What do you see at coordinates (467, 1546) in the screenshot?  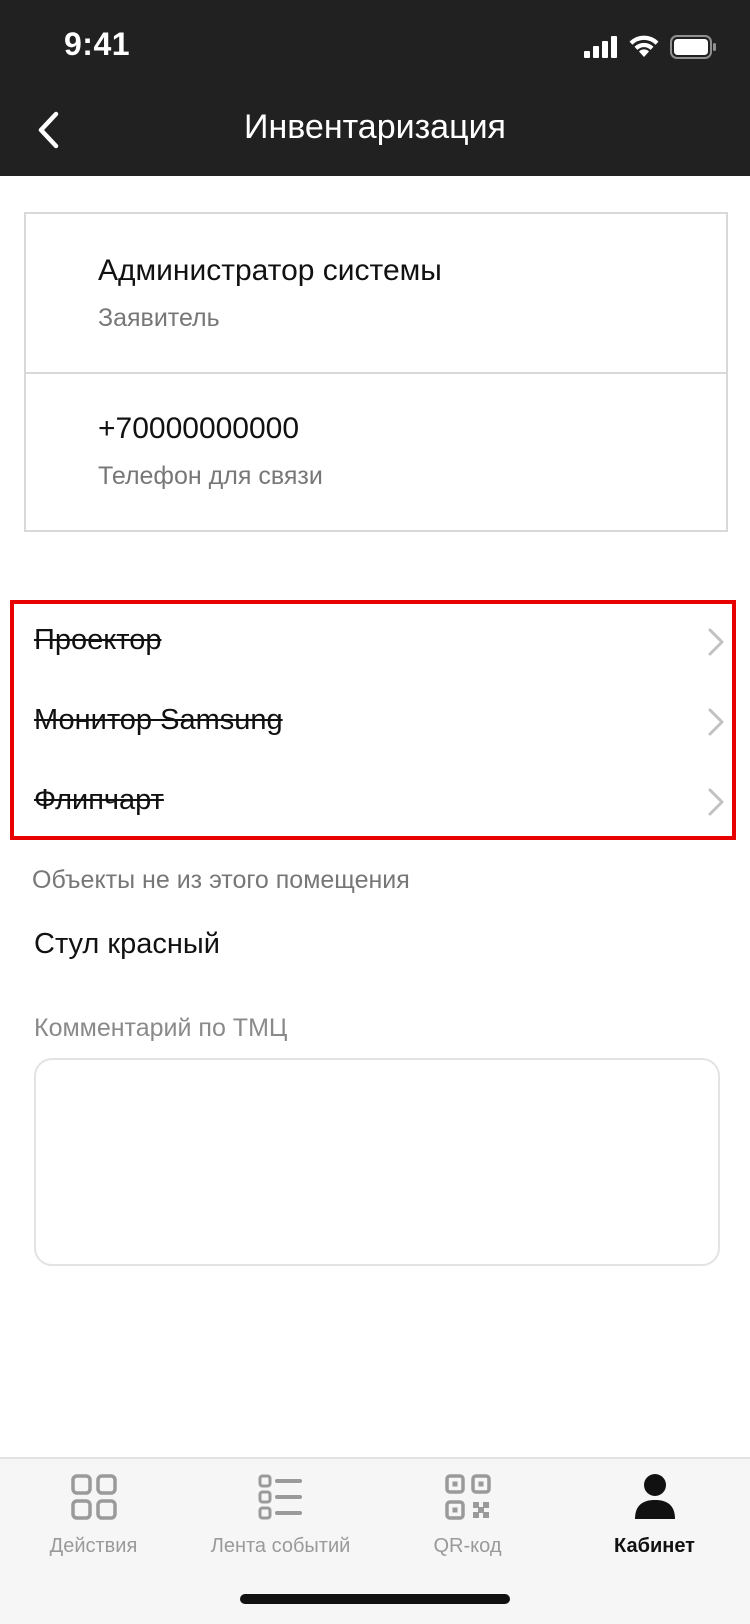 I see `tab-label: QR-код` at bounding box center [467, 1546].